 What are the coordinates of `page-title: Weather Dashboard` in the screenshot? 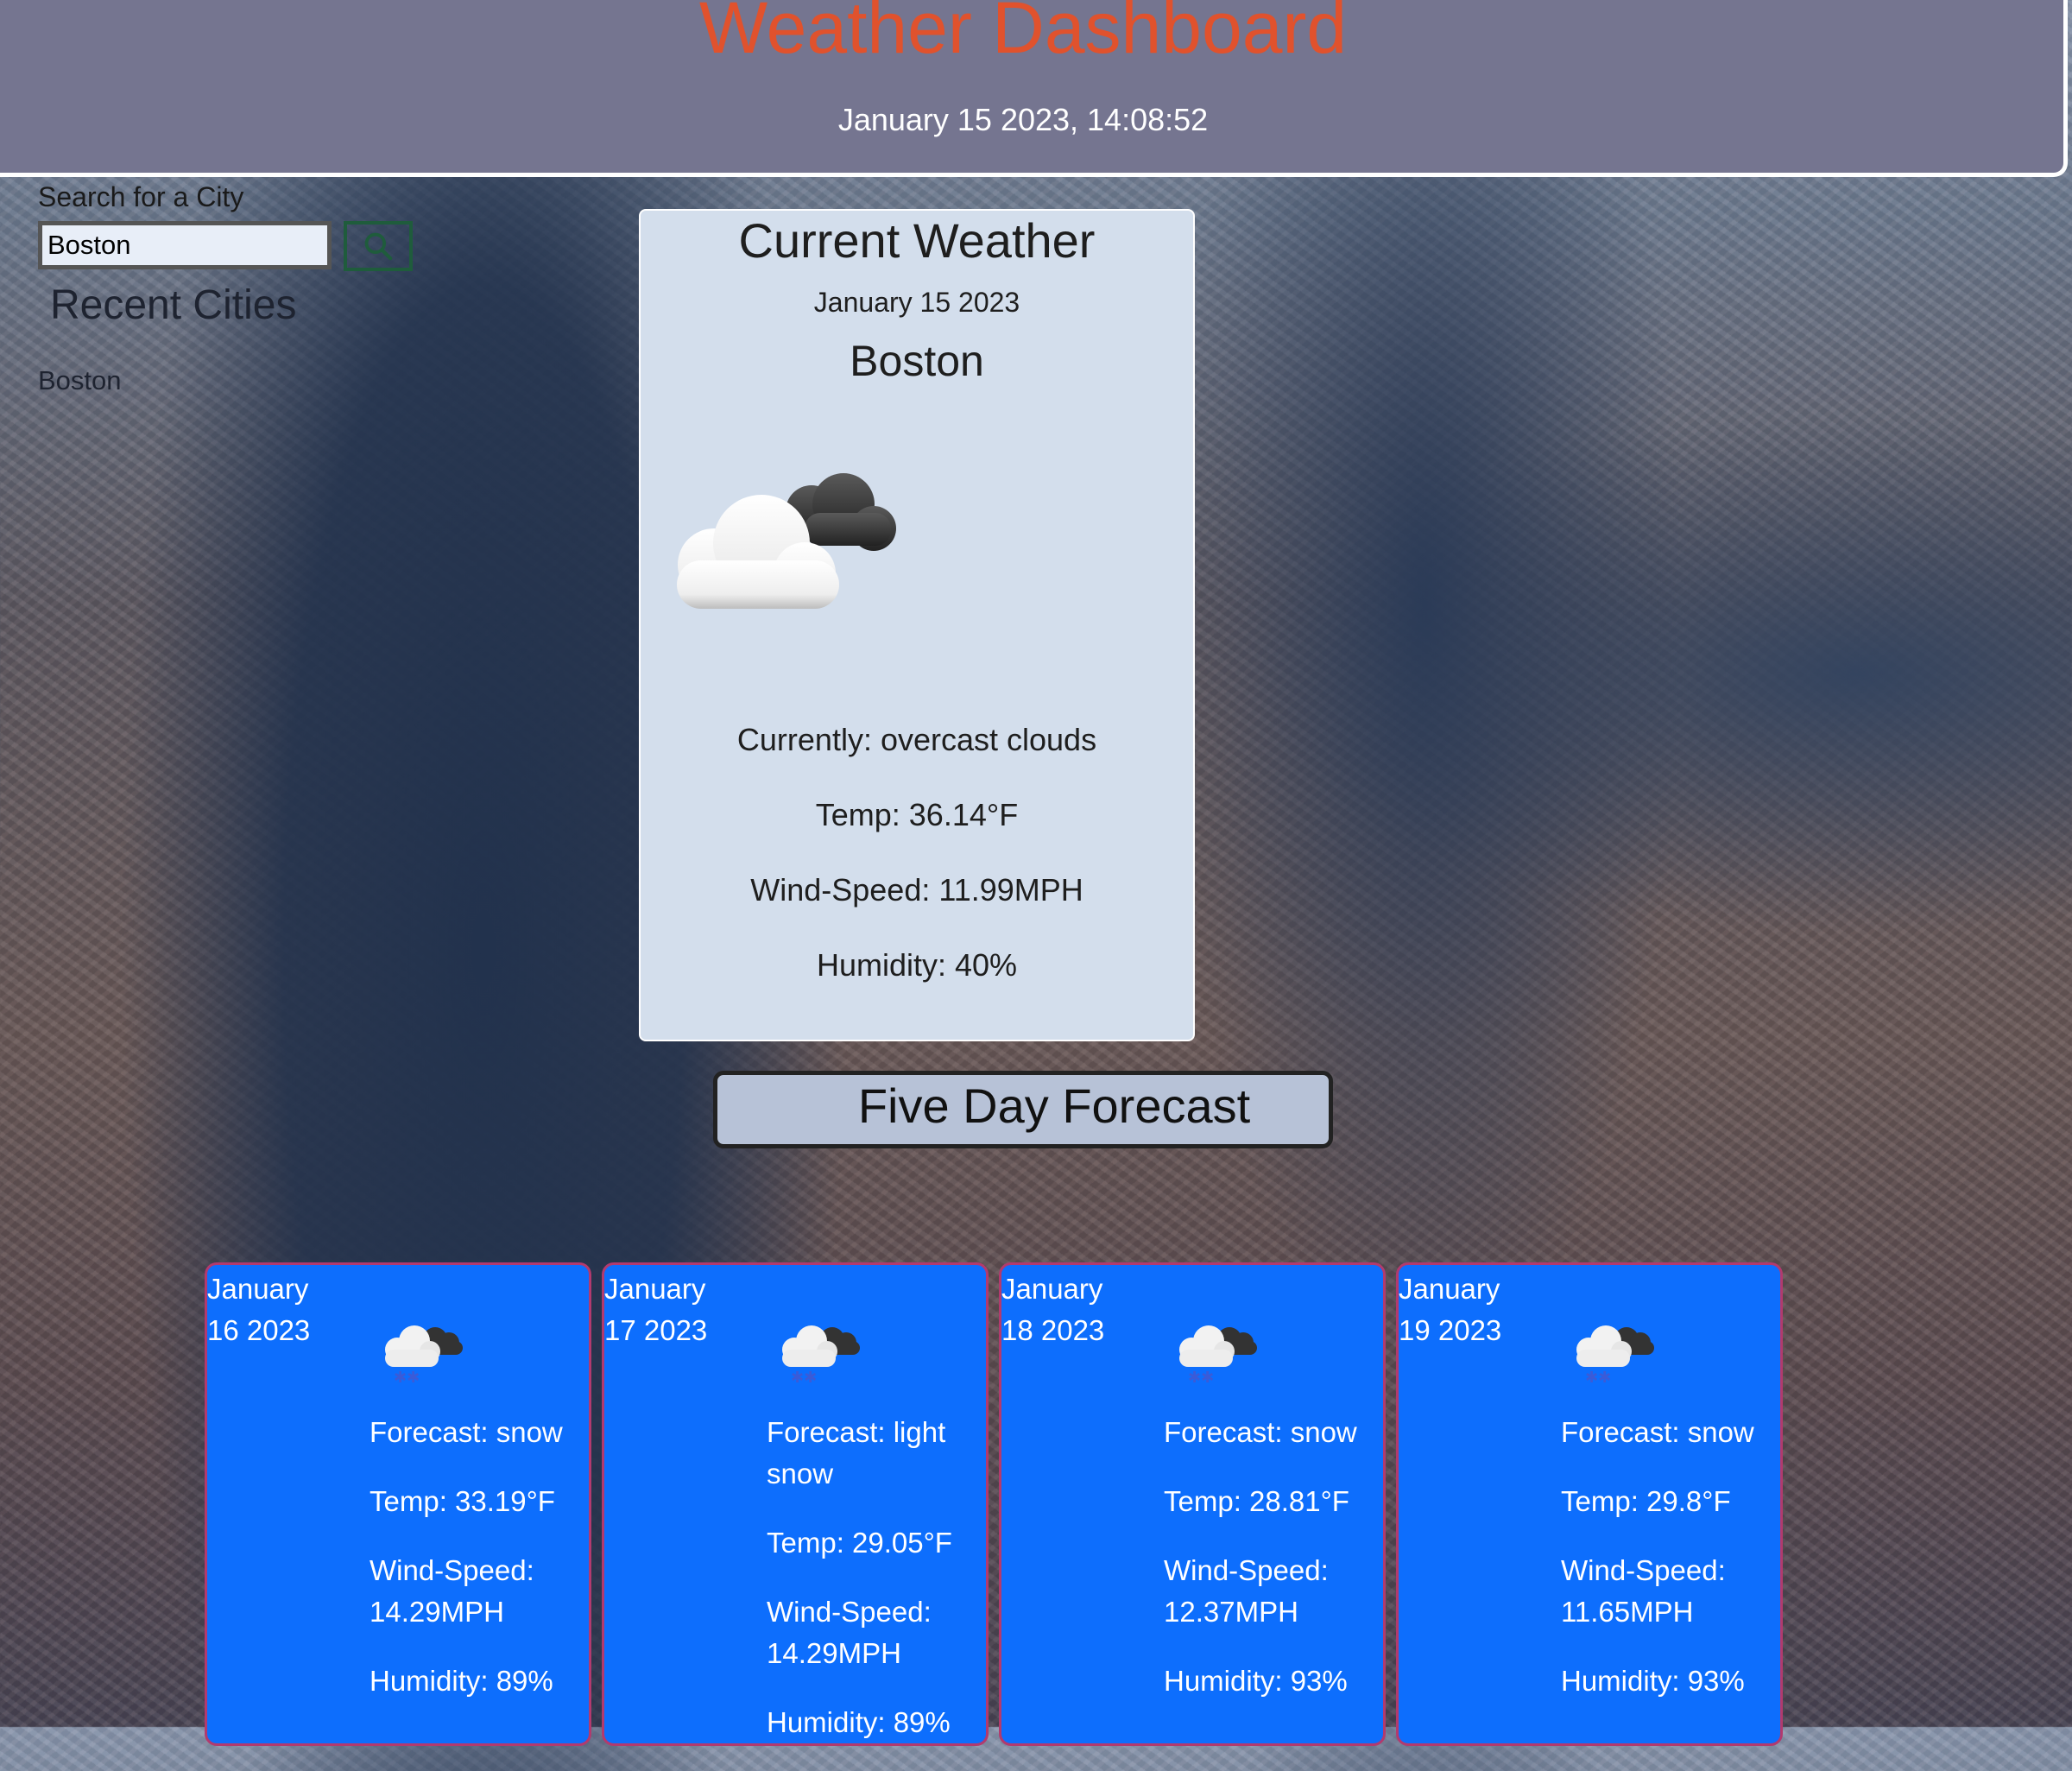 It's located at (1023, 34).